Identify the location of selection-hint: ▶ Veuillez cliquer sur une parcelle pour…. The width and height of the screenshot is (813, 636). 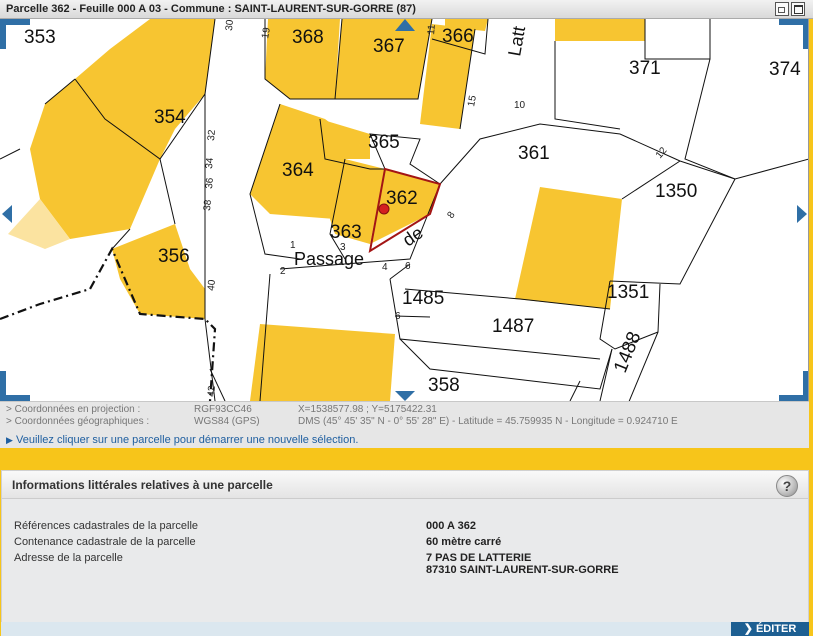
(182, 440).